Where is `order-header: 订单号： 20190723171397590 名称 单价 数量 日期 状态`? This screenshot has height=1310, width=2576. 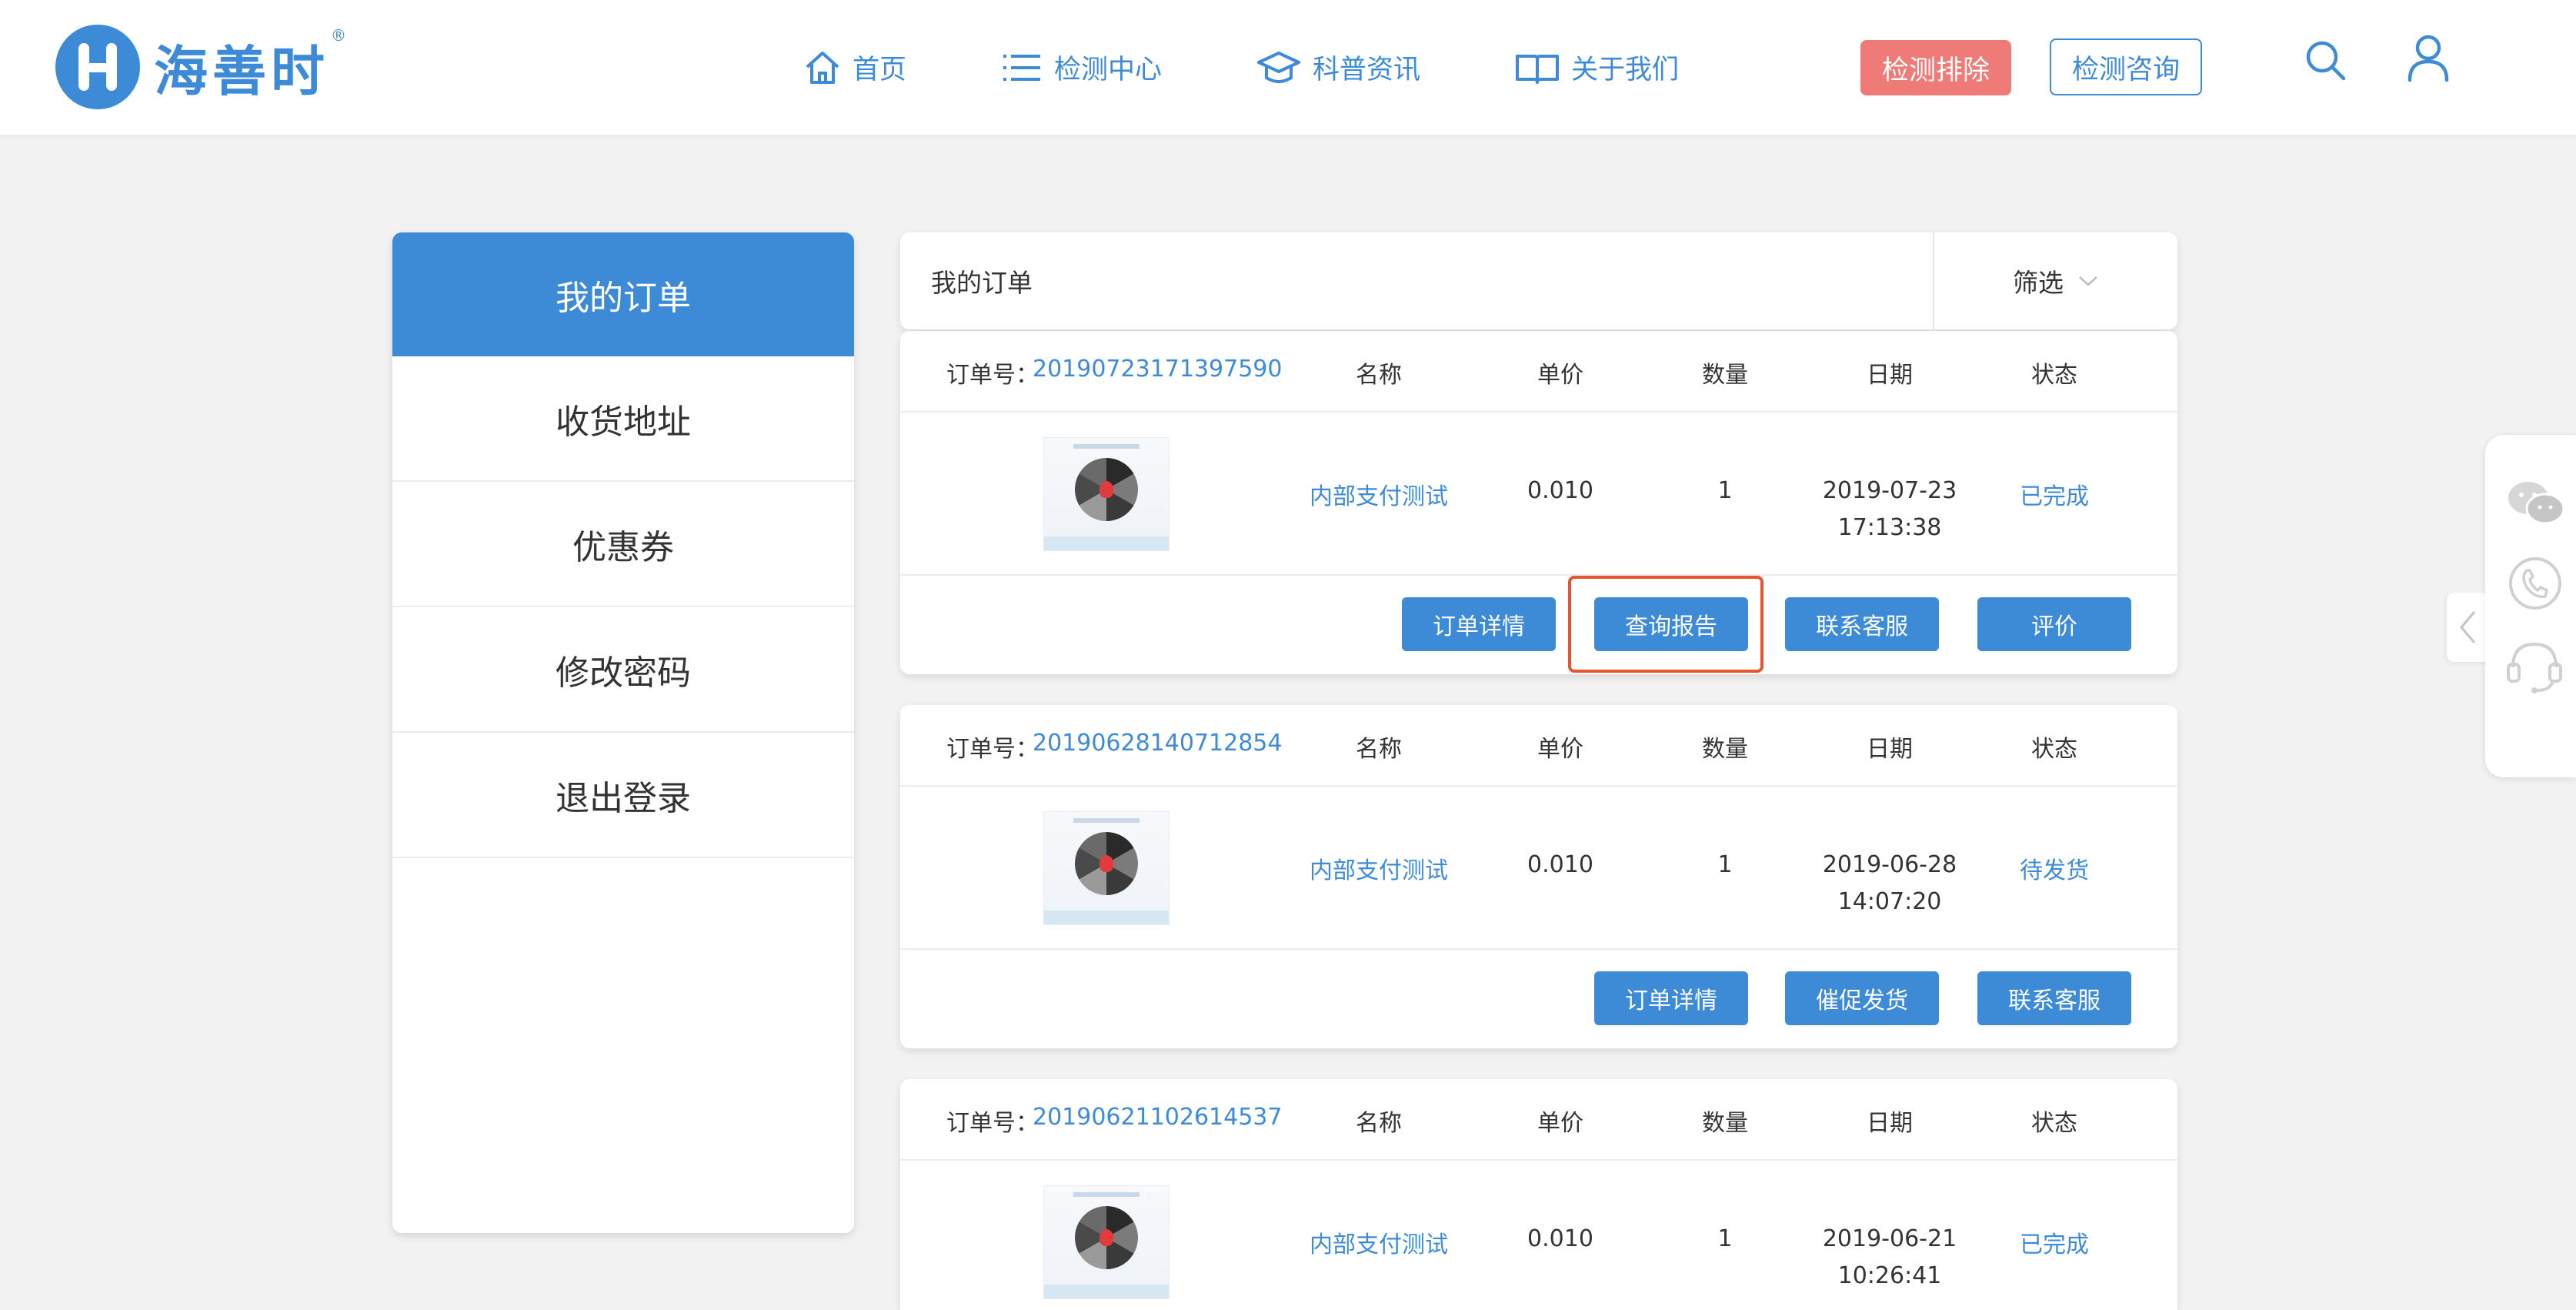
order-header: 订单号： 20190723171397590 名称 单价 数量 日期 状态 is located at coordinates (1539, 372).